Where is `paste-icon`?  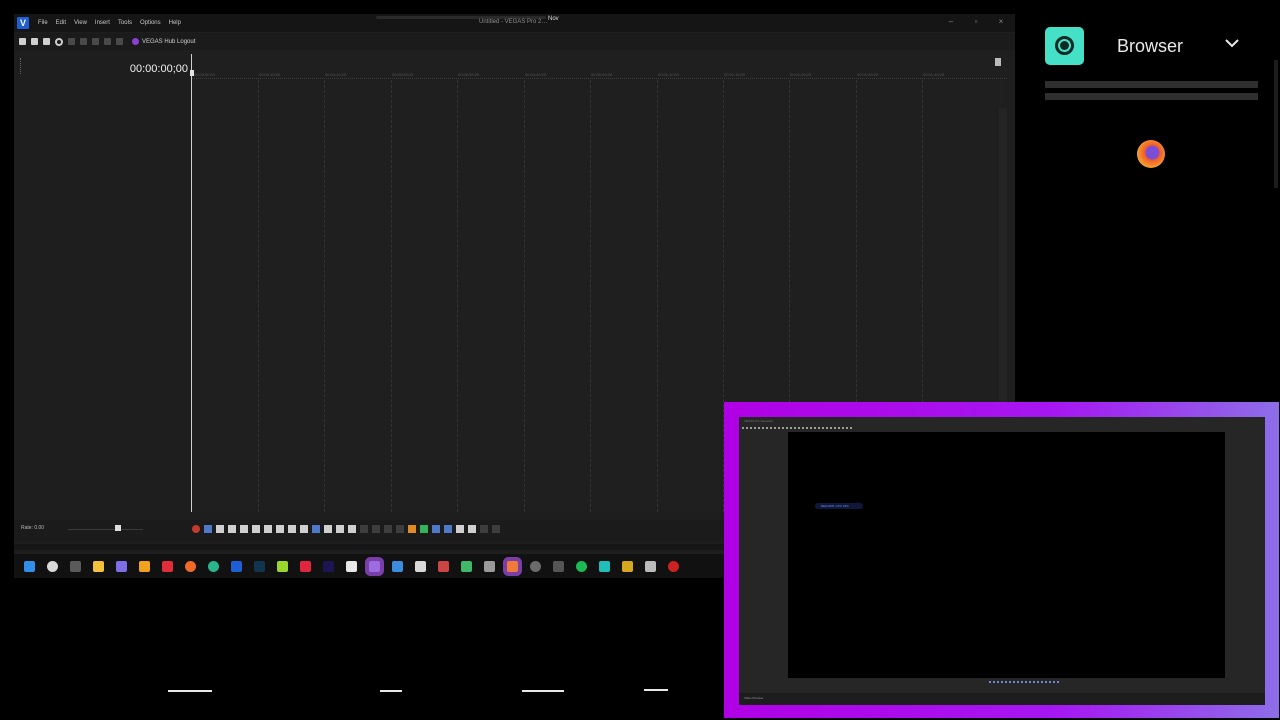 paste-icon is located at coordinates (95, 41).